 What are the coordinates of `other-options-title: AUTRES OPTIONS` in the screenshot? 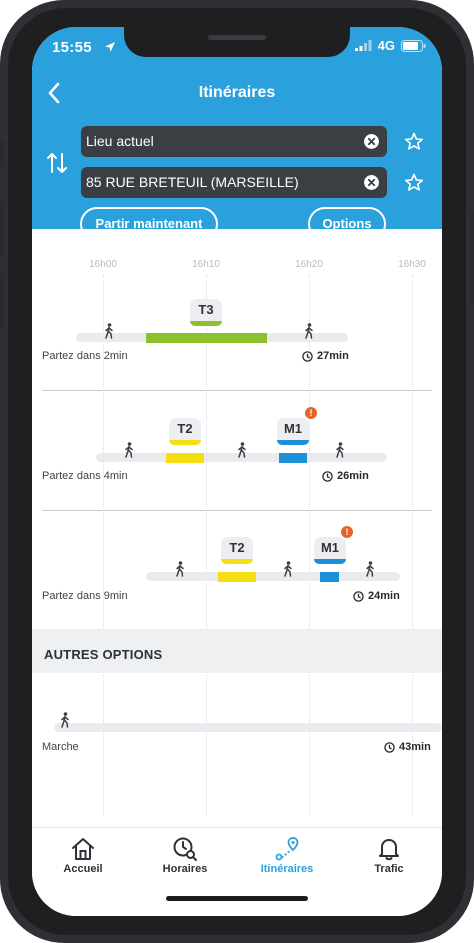 It's located at (103, 654).